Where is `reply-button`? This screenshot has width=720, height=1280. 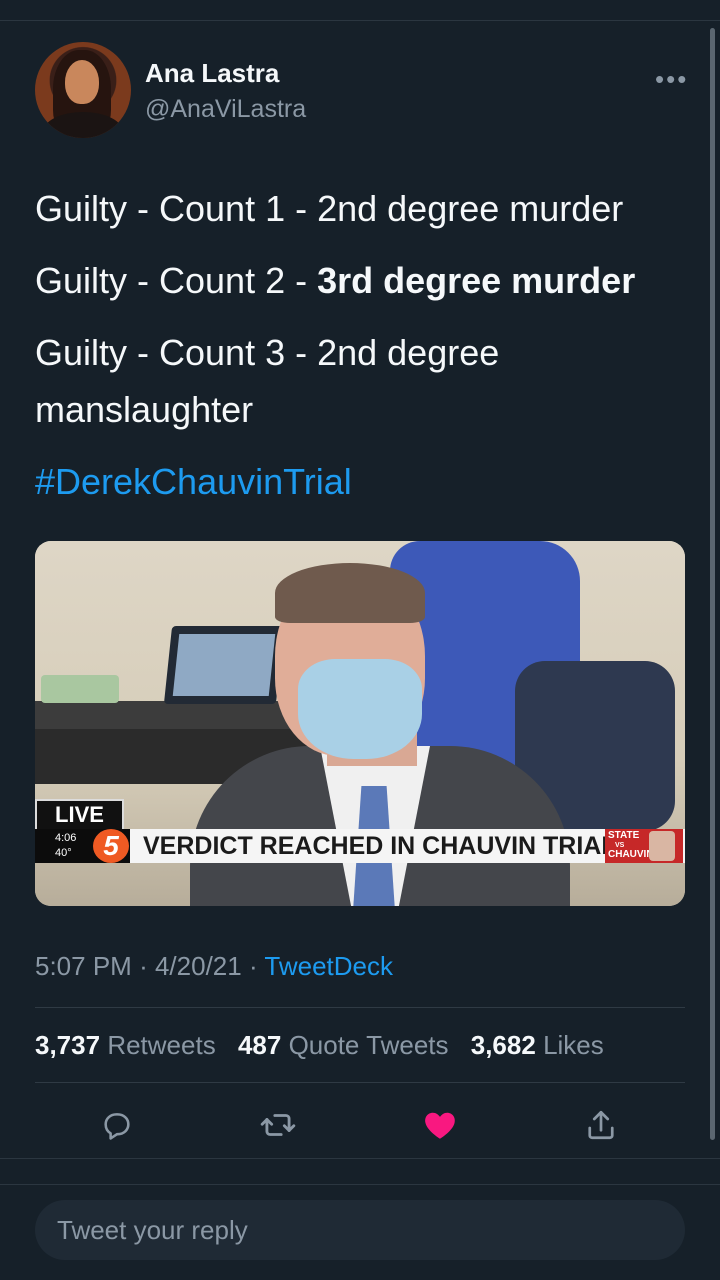 reply-button is located at coordinates (117, 1125).